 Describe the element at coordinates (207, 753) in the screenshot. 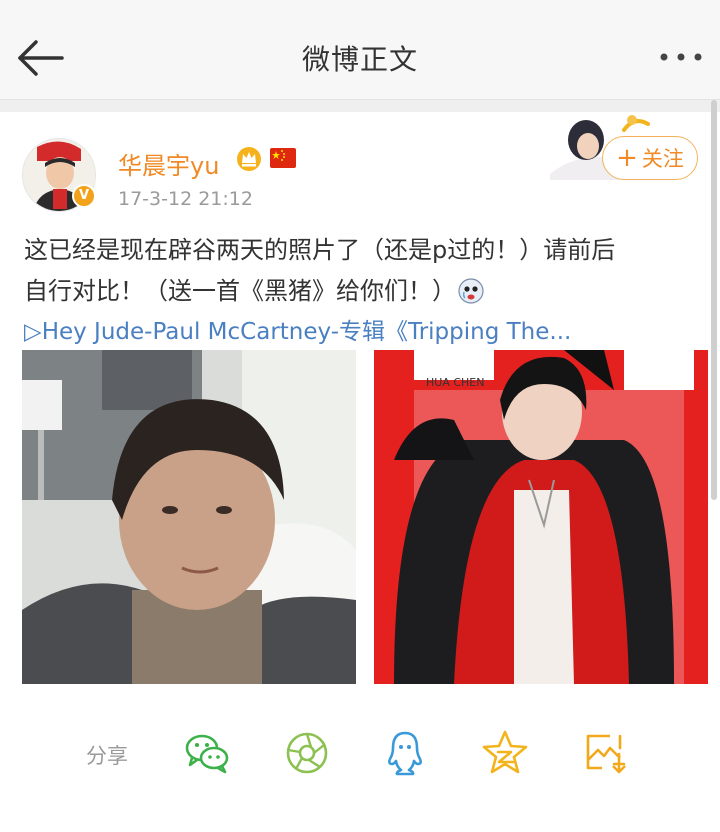

I see `wechat-icon` at that location.